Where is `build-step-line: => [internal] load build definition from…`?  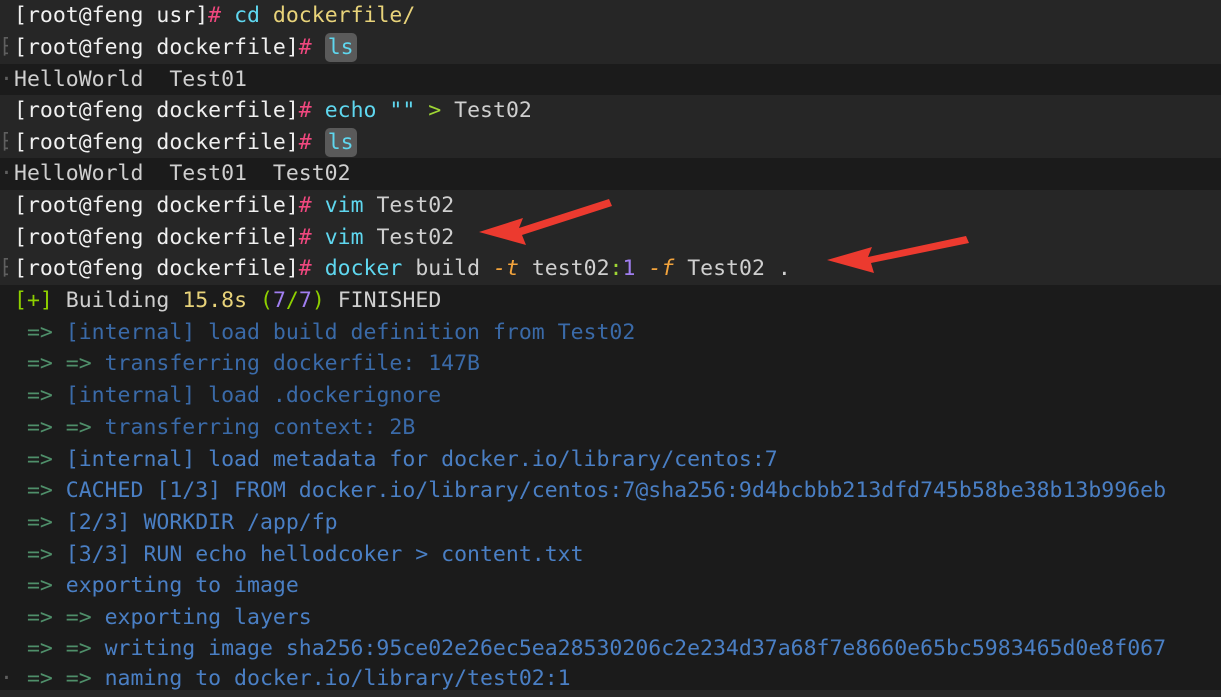
build-step-line: => [internal] load build definition from… is located at coordinates (610, 333).